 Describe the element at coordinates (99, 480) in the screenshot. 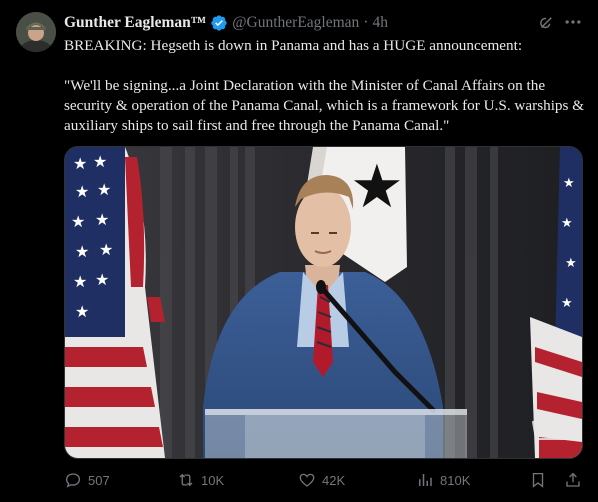

I see `reply-count: 507` at that location.